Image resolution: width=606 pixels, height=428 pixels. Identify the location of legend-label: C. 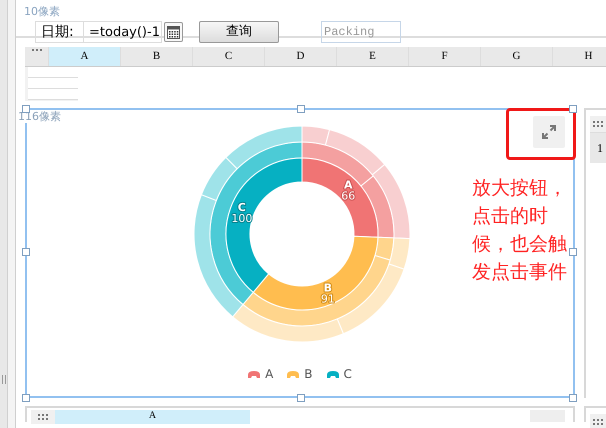
(348, 374).